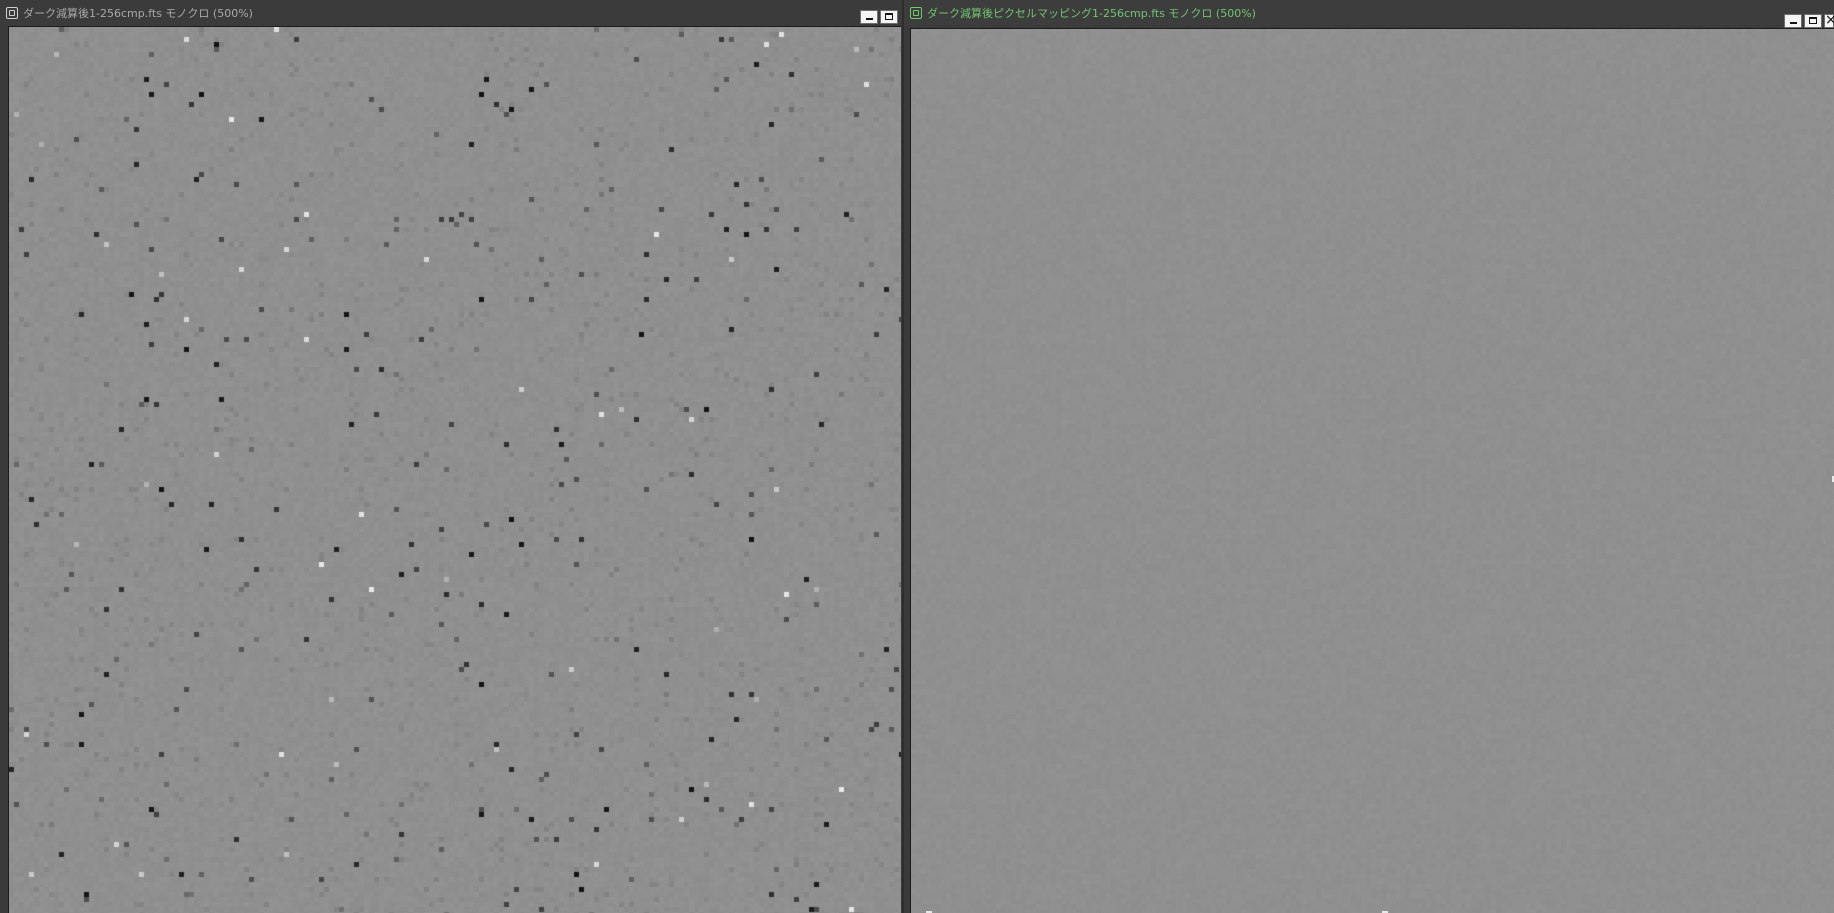 This screenshot has width=1834, height=913. Describe the element at coordinates (1829, 20) in the screenshot. I see `close-button` at that location.